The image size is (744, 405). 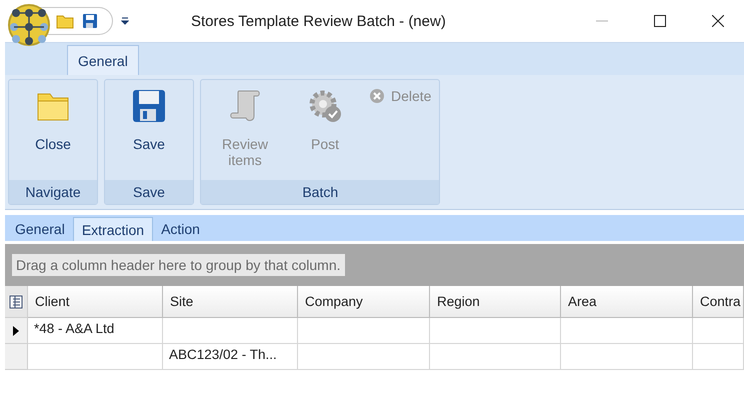 I want to click on column-header: Client, so click(x=95, y=302).